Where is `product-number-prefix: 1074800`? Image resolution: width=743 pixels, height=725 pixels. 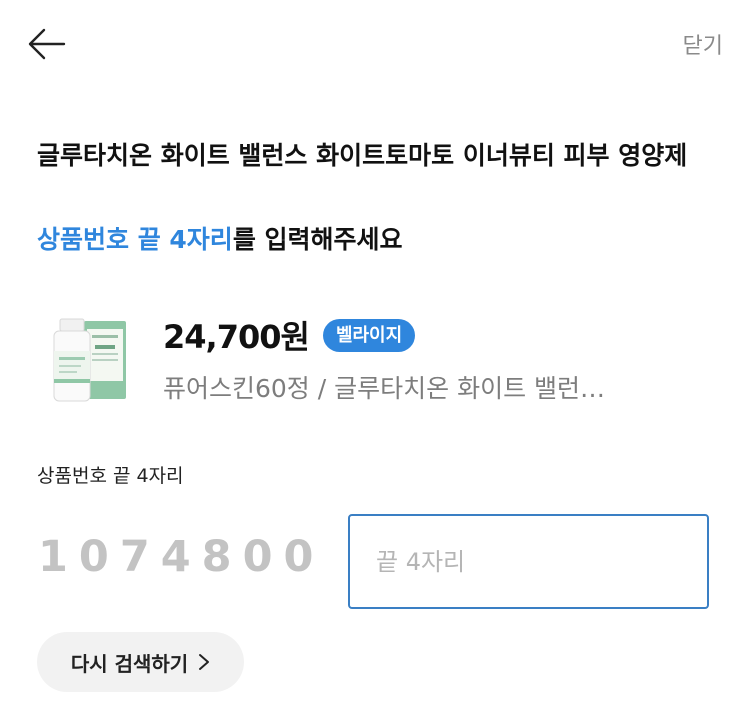 product-number-prefix: 1074800 is located at coordinates (181, 557).